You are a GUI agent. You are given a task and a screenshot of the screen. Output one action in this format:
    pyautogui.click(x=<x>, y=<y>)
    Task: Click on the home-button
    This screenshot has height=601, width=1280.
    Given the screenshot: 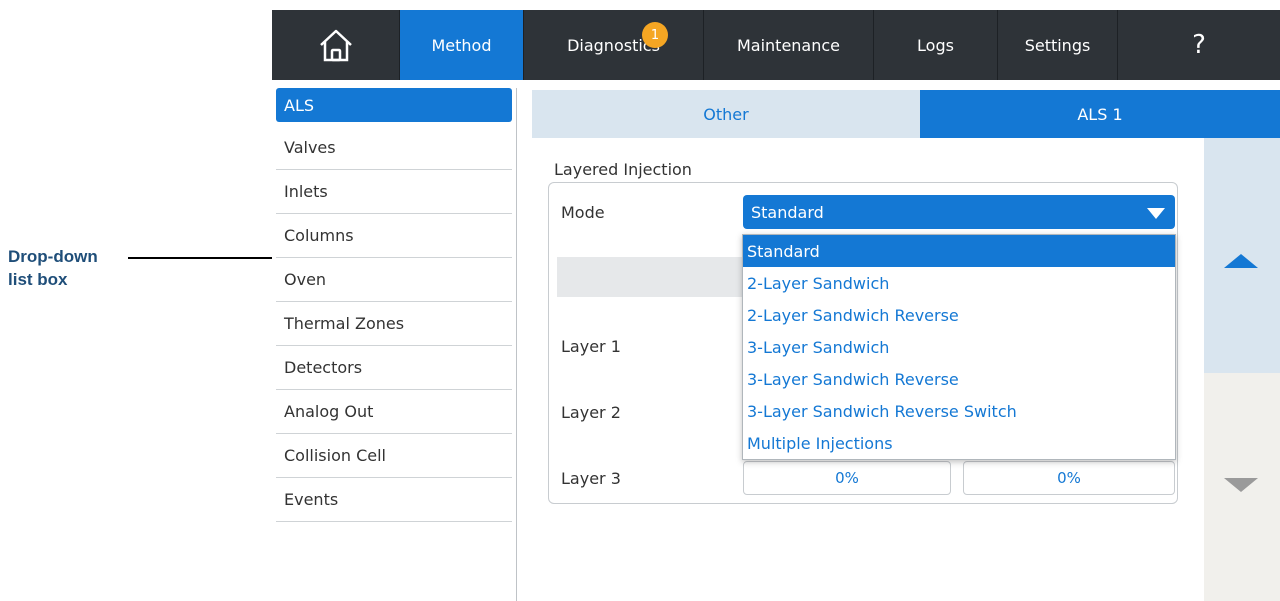 What is the action you would take?
    pyautogui.click(x=336, y=45)
    